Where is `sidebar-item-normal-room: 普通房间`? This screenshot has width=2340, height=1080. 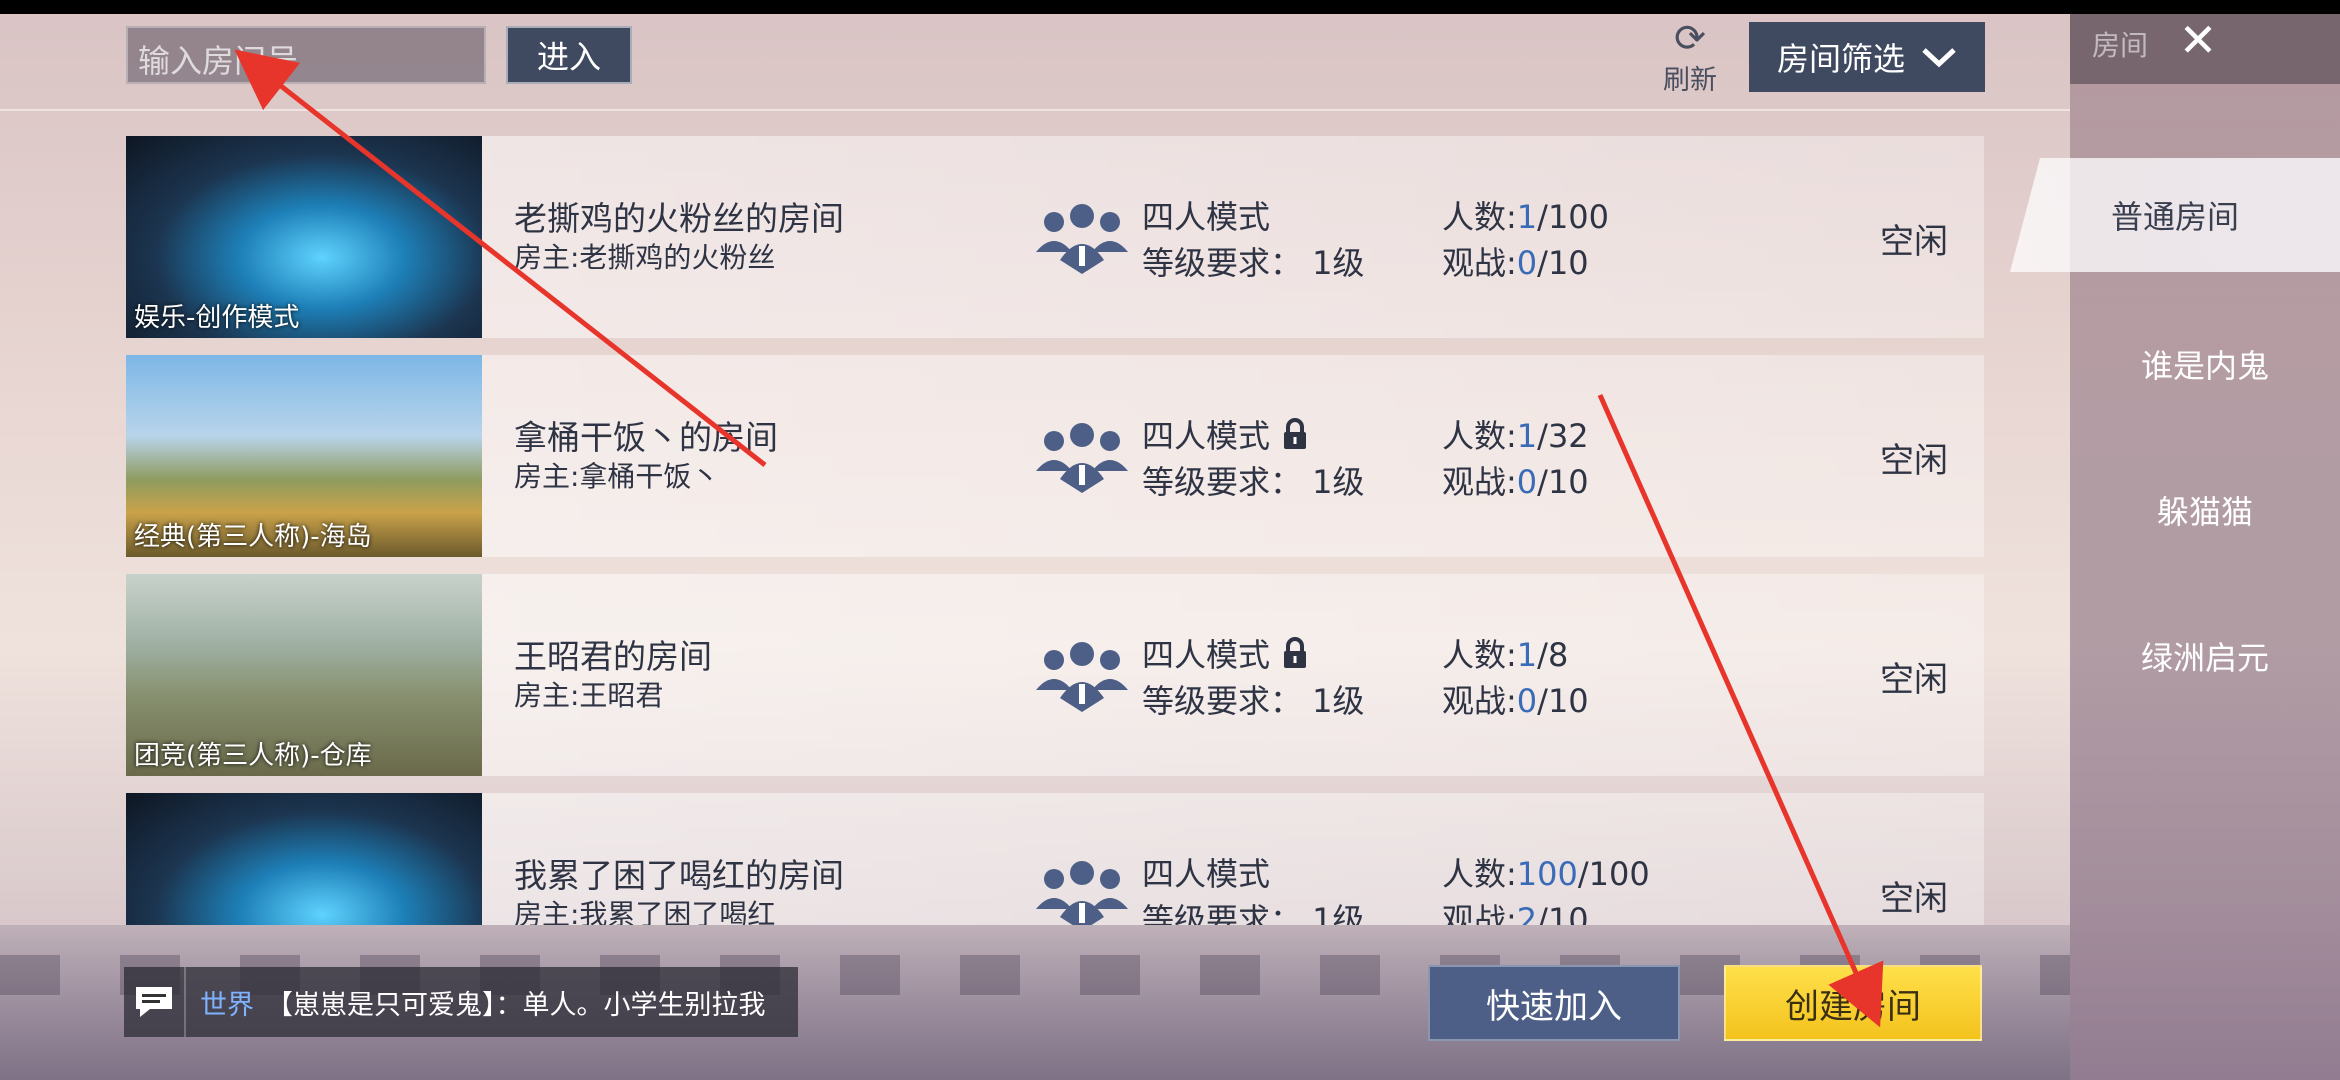 sidebar-item-normal-room: 普通房间 is located at coordinates (2175, 215).